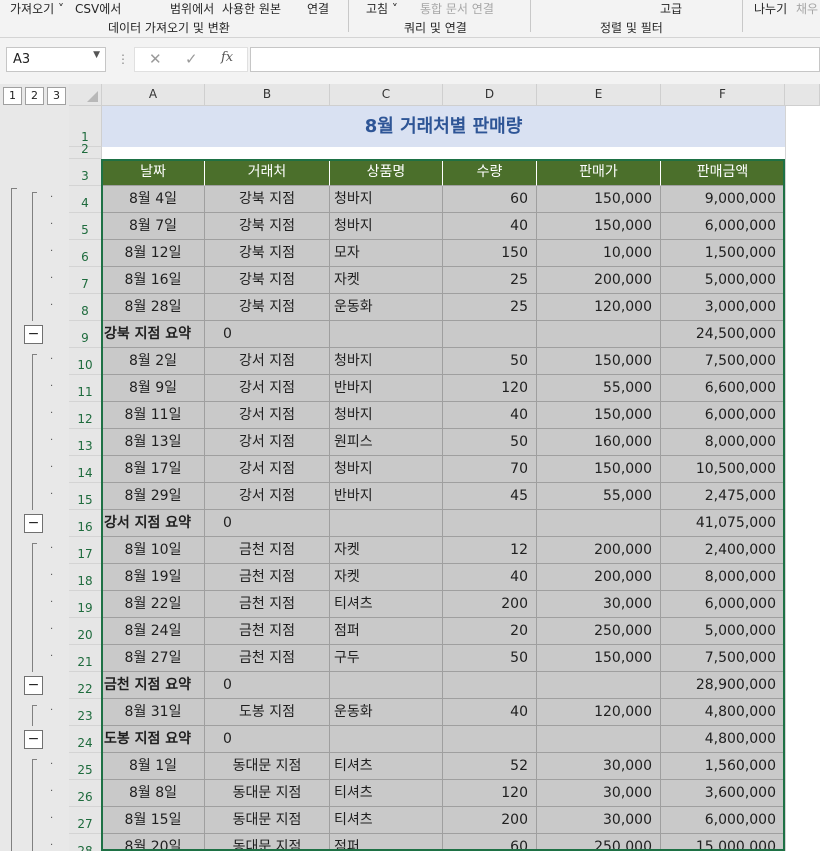 The width and height of the screenshot is (820, 851). Describe the element at coordinates (85, 126) in the screenshot. I see `row-header: 1` at that location.